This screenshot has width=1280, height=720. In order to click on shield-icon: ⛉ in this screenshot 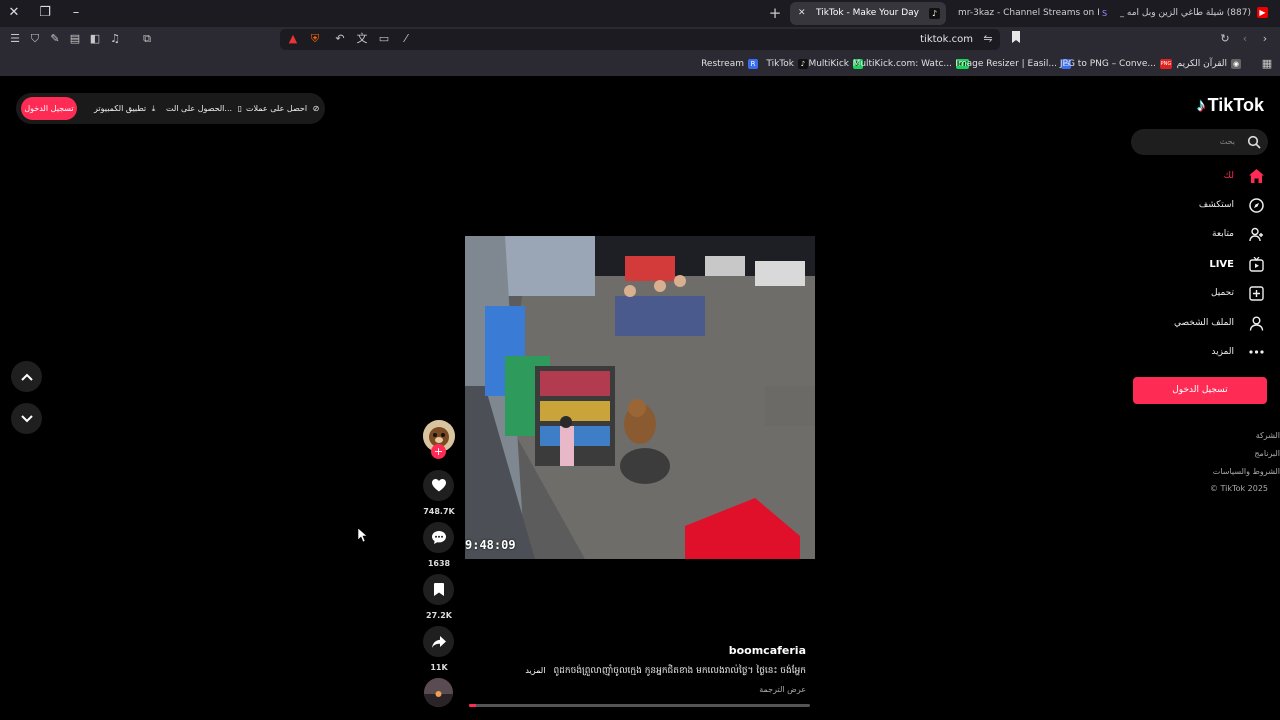, I will do `click(35, 39)`.